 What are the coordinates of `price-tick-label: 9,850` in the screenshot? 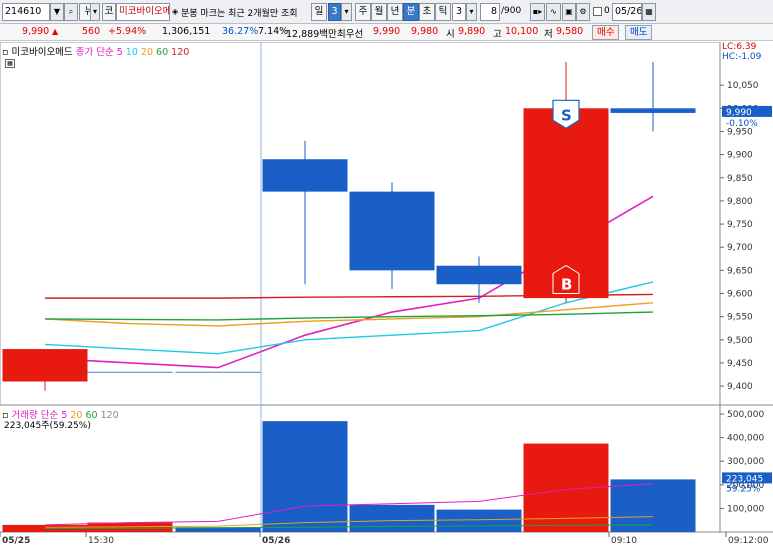 It's located at (740, 179).